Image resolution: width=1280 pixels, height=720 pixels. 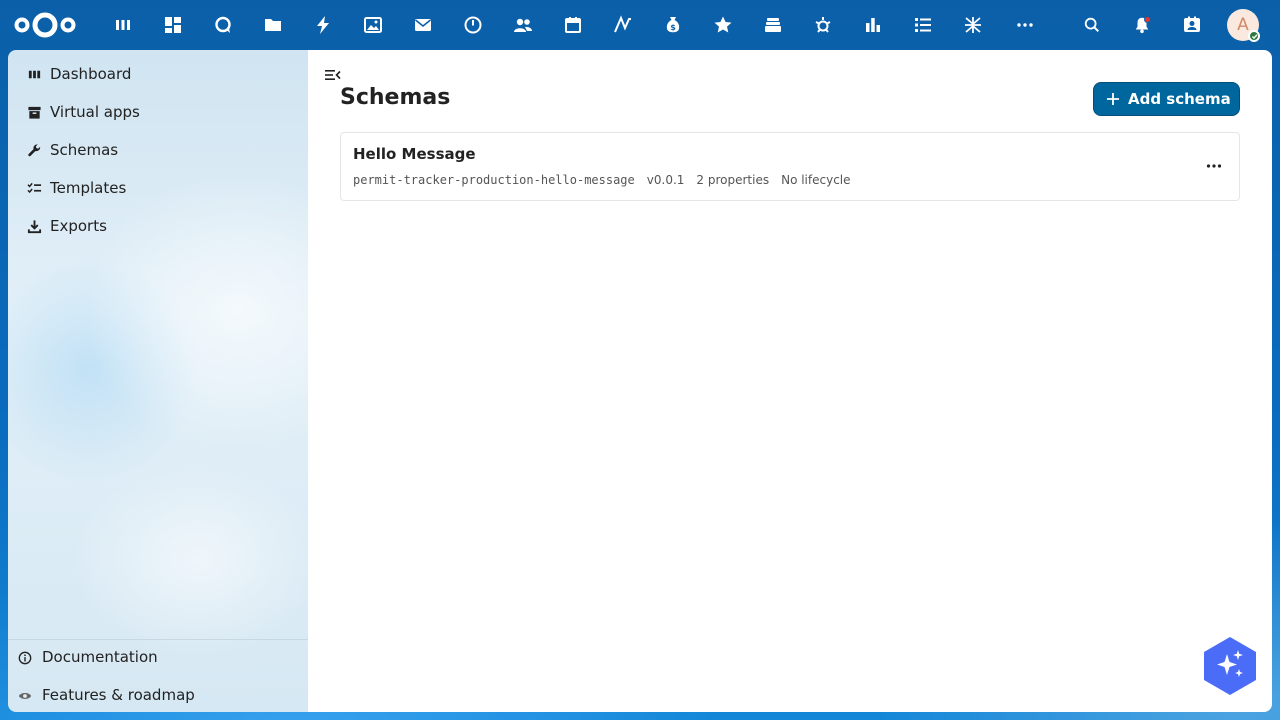 What do you see at coordinates (773, 25) in the screenshot?
I see `deck-icon` at bounding box center [773, 25].